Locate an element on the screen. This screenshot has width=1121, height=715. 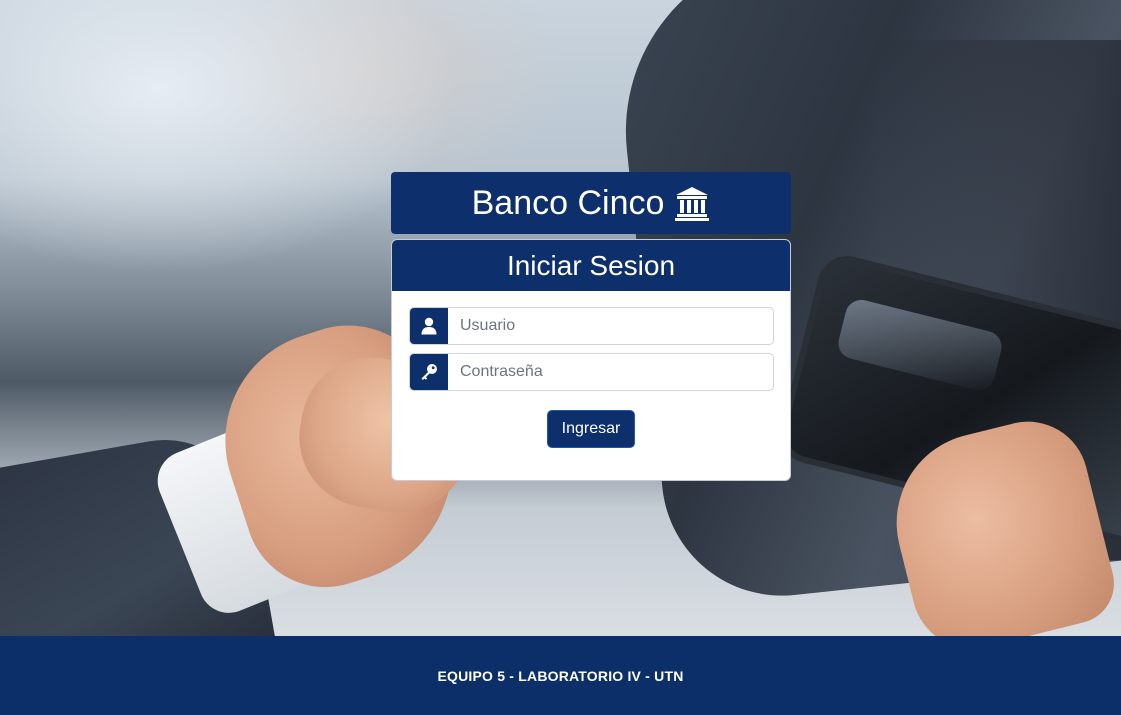
login-card: Iniciar Sesion Ingresar is located at coordinates (591, 360).